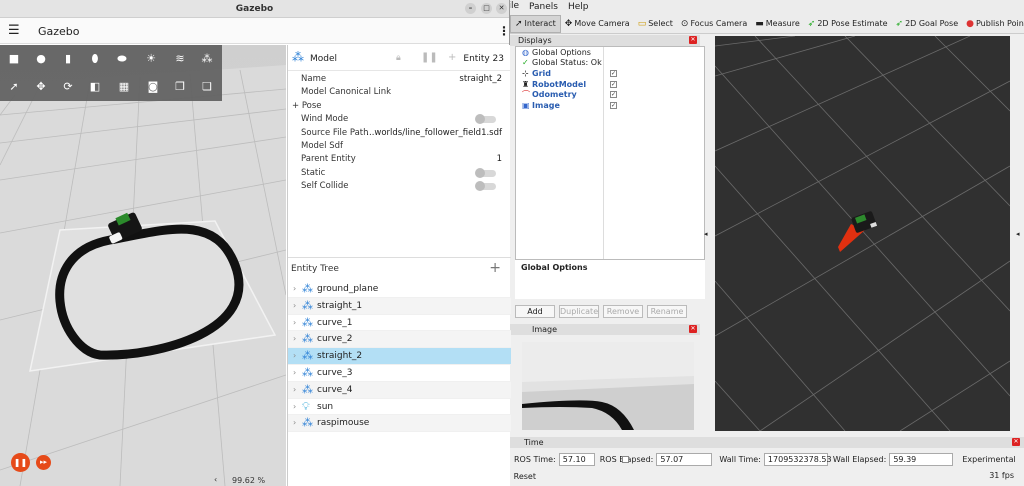 Image resolution: width=1024 pixels, height=486 pixels. What do you see at coordinates (399, 373) in the screenshot?
I see `entity-curve-3: › ⁂ curve_3` at bounding box center [399, 373].